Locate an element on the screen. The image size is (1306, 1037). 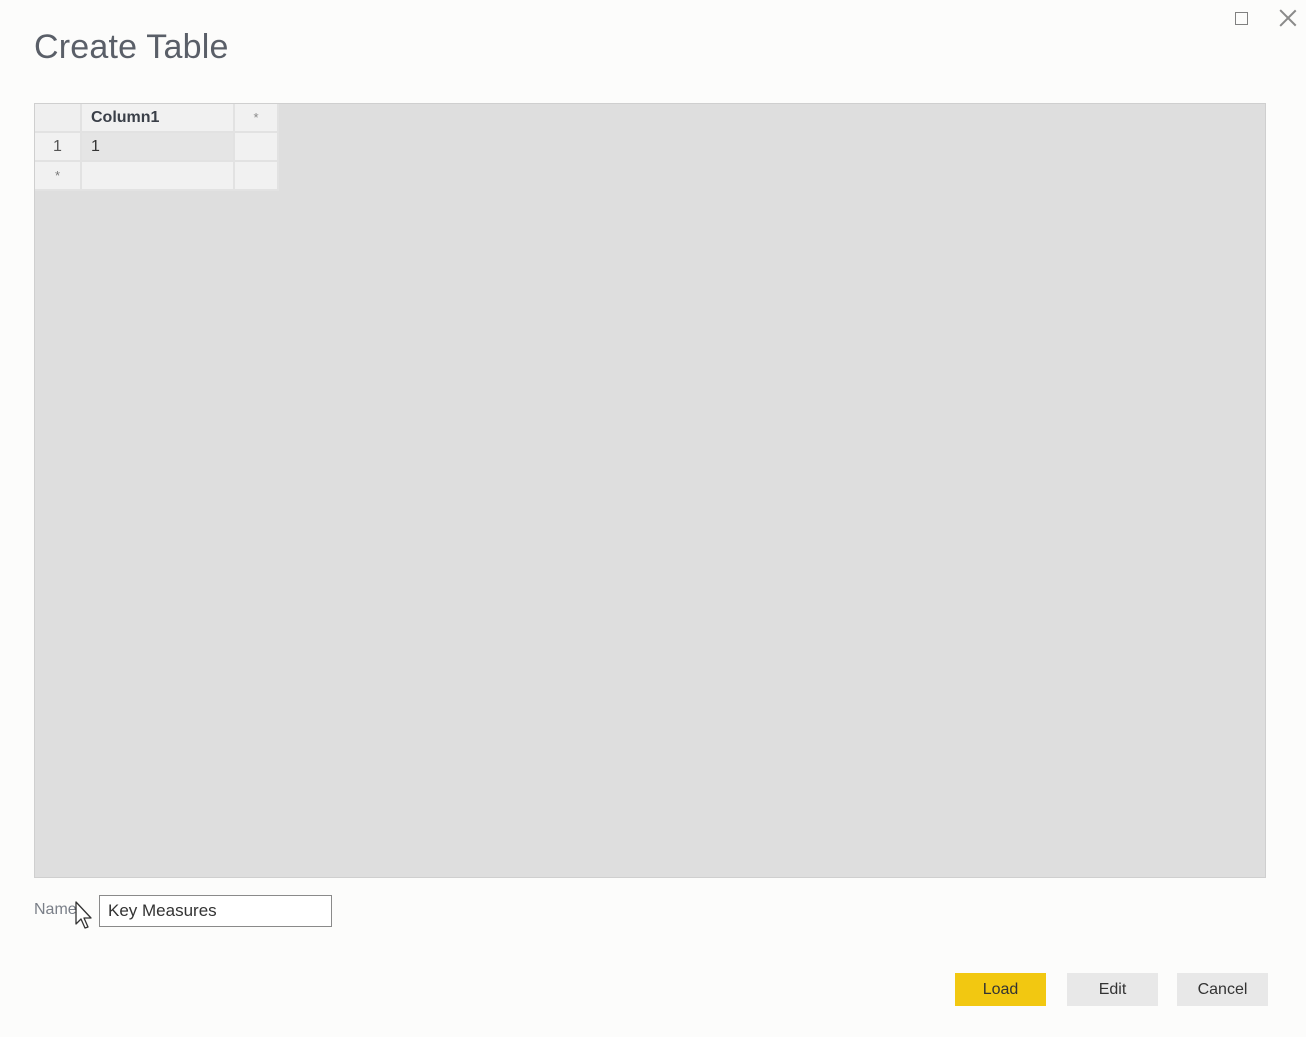
edit-button: Edit is located at coordinates (1112, 989).